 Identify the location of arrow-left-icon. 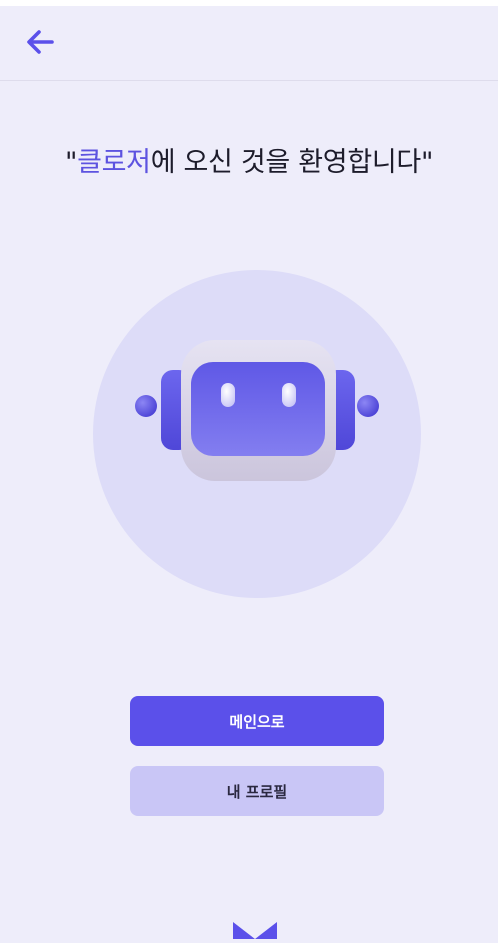
(40, 42).